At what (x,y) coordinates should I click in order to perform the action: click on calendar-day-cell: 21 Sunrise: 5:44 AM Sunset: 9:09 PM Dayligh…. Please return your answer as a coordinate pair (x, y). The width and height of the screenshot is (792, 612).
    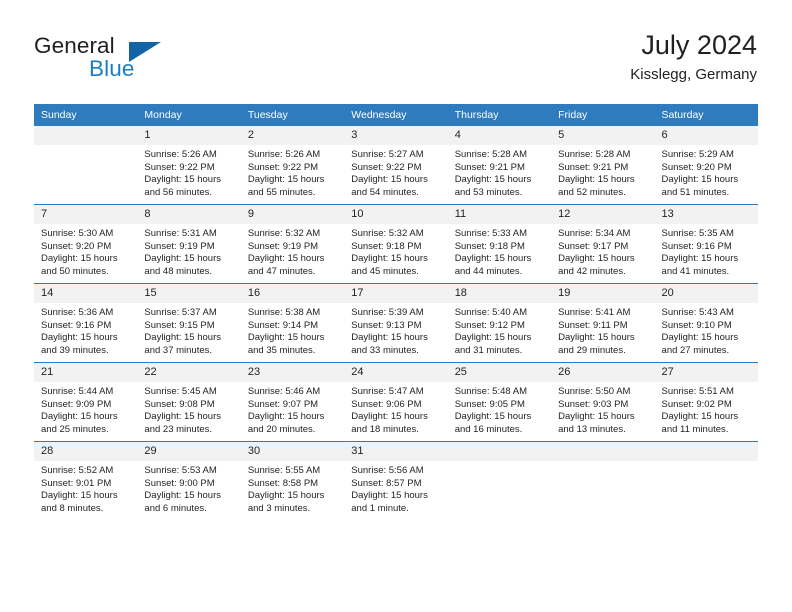
    Looking at the image, I should click on (86, 402).